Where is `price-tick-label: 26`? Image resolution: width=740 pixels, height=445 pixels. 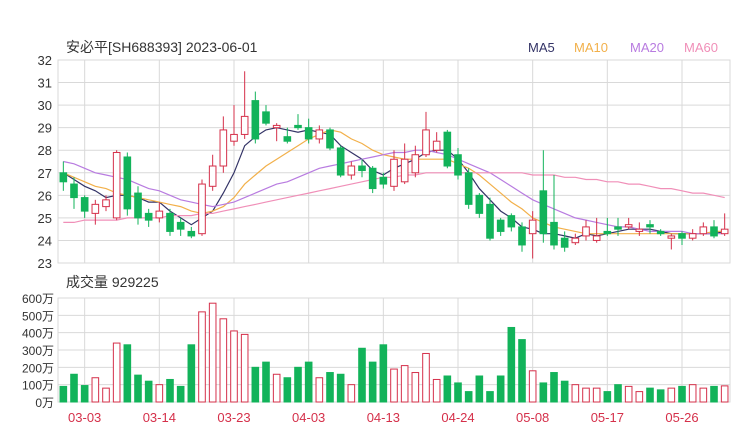 price-tick-label: 26 is located at coordinates (45, 195).